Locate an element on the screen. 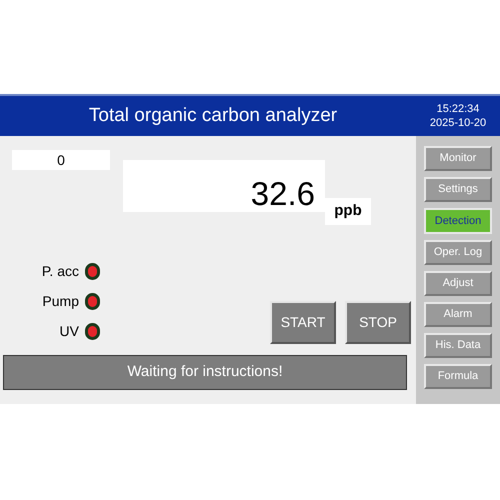 The image size is (500, 500). counter-display: 0 is located at coordinates (61, 160).